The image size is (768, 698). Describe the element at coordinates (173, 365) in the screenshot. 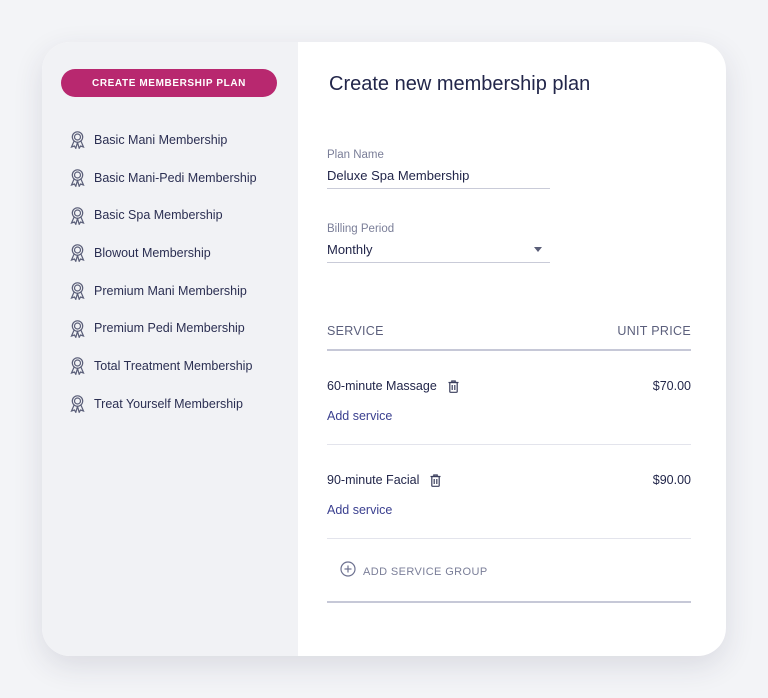

I see `plan-item-label: Total Treatment Membership` at that location.